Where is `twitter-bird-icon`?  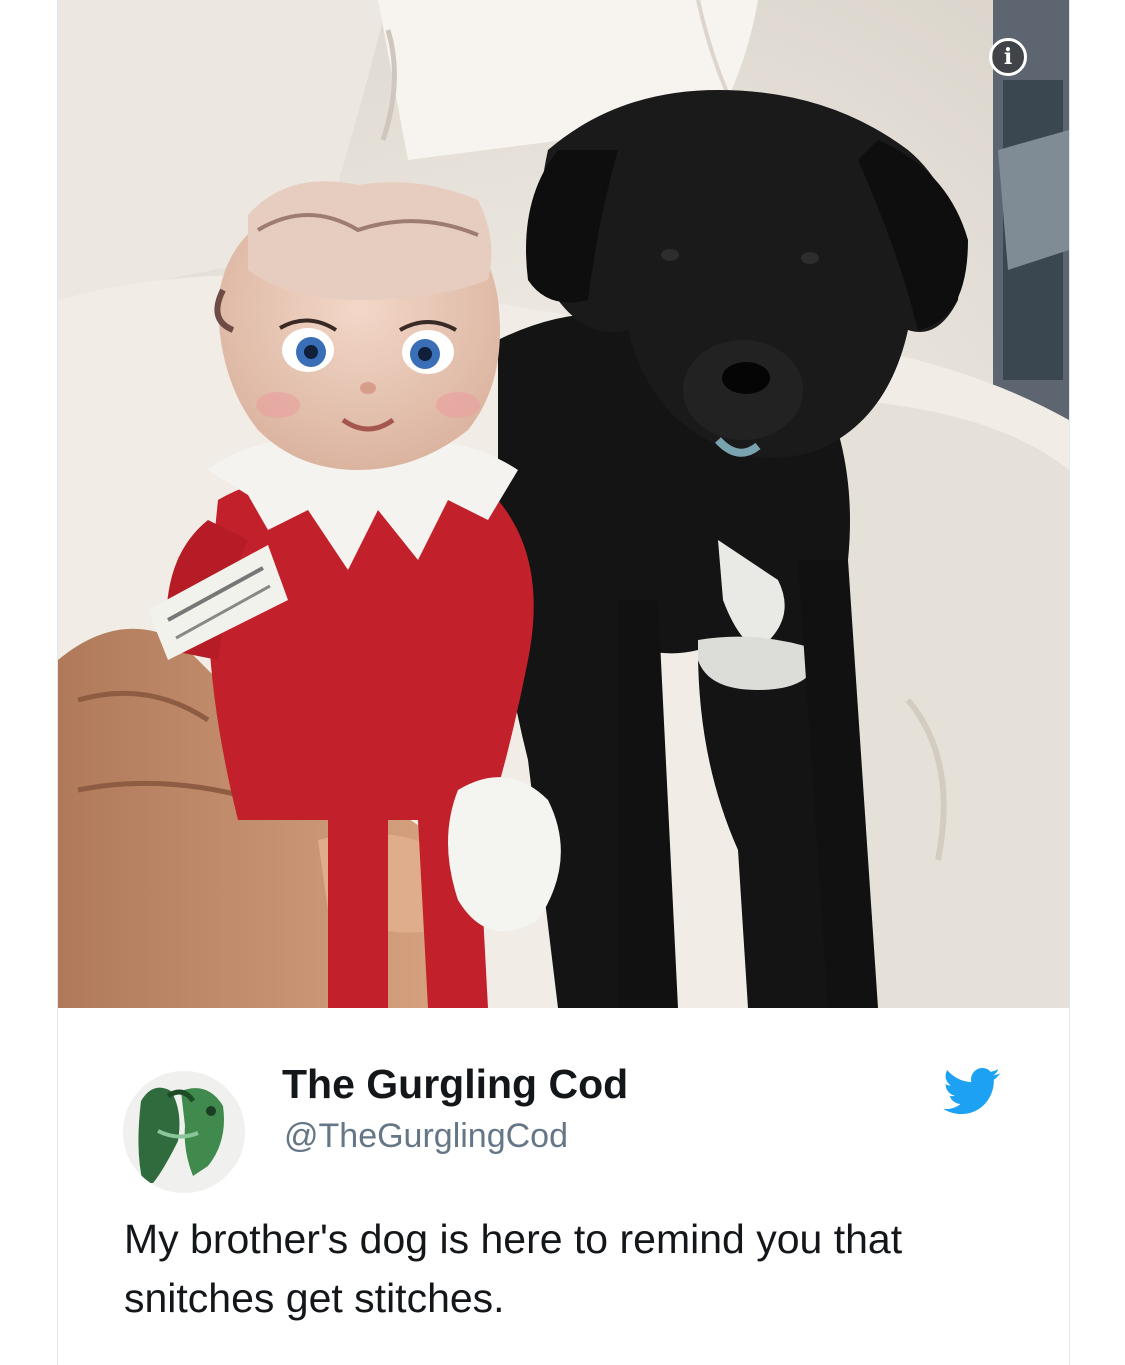
twitter-bird-icon is located at coordinates (972, 1092).